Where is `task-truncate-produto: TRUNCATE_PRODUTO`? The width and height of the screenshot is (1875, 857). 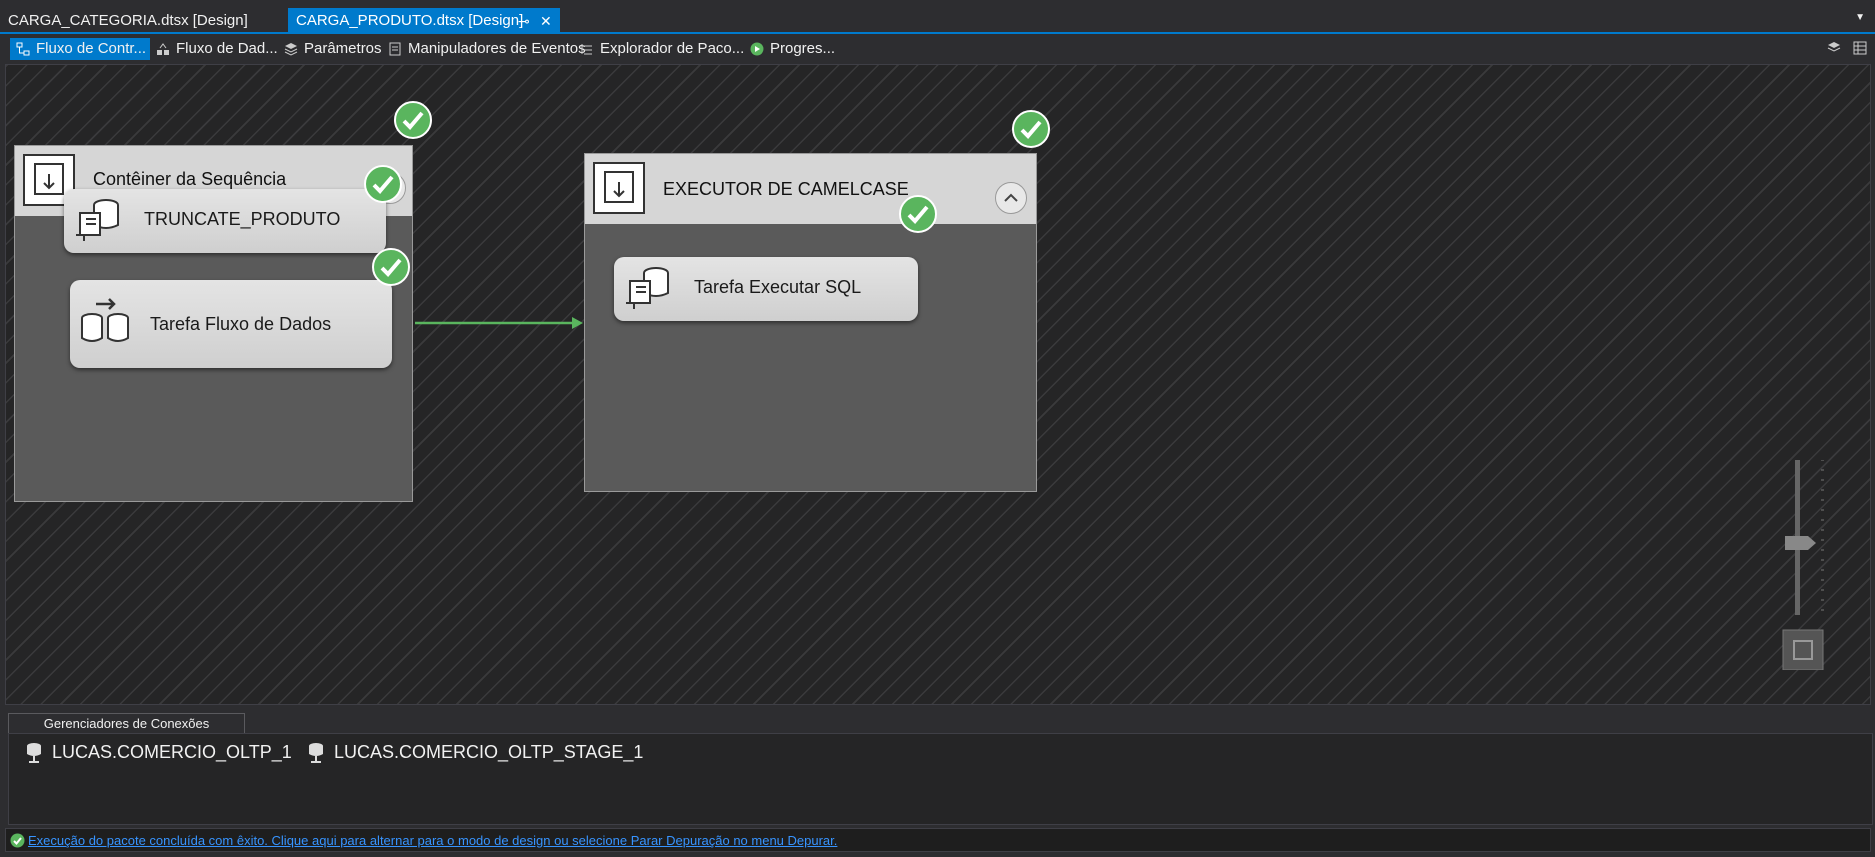 task-truncate-produto: TRUNCATE_PRODUTO is located at coordinates (225, 221).